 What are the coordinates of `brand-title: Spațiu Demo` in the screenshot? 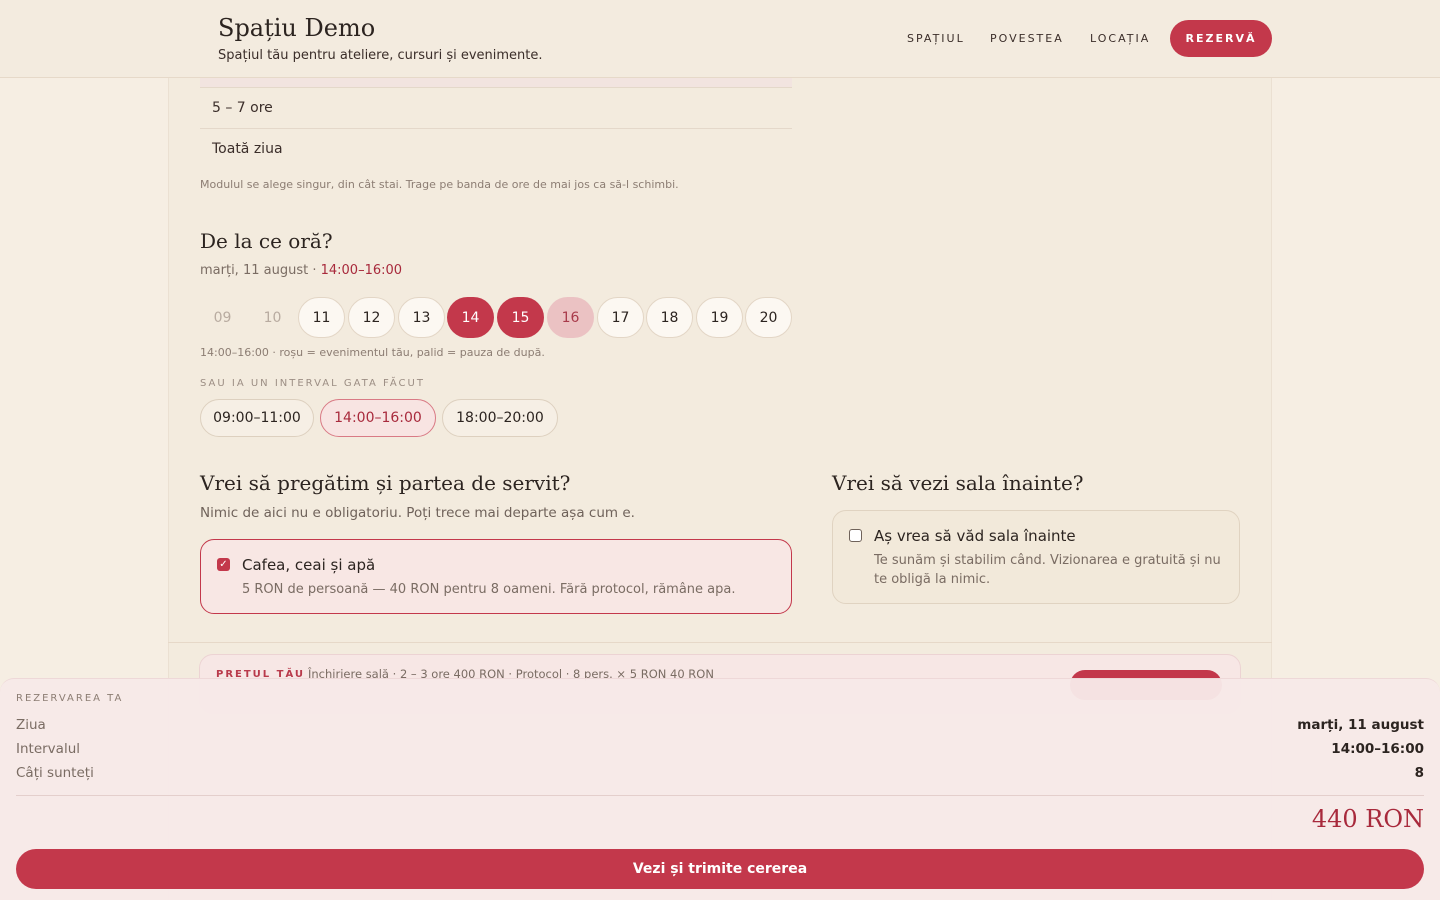 It's located at (296, 28).